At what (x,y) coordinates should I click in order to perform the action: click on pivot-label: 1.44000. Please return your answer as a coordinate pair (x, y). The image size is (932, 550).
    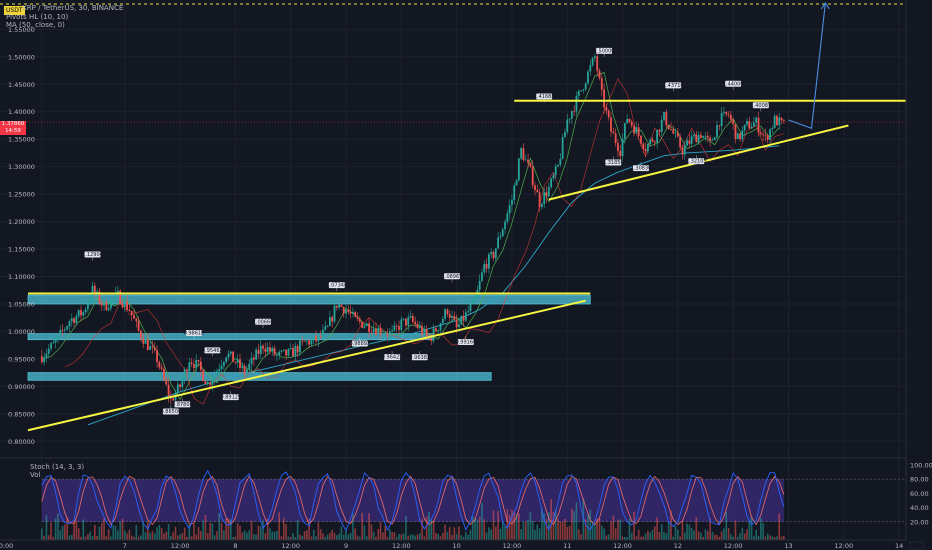
    Looking at the image, I should click on (733, 84).